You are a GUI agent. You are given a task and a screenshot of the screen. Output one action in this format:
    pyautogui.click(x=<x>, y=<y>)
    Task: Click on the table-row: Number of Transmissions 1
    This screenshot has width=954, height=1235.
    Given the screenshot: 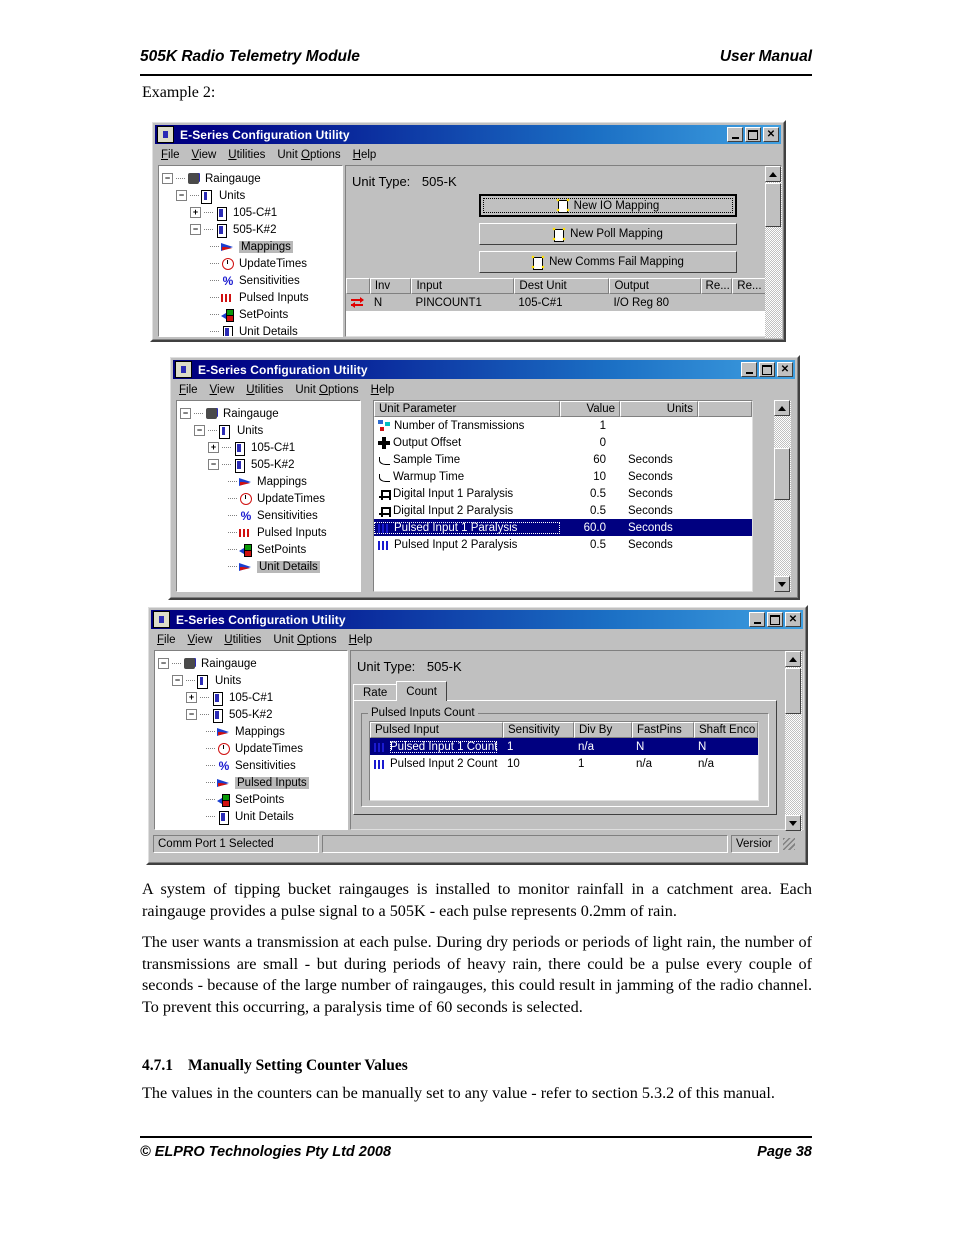 What is the action you would take?
    pyautogui.click(x=563, y=425)
    